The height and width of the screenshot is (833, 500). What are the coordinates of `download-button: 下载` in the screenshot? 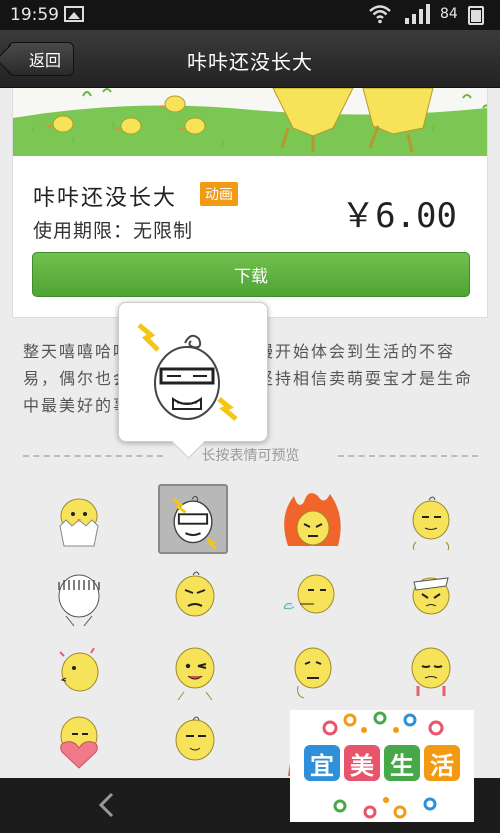 It's located at (251, 274).